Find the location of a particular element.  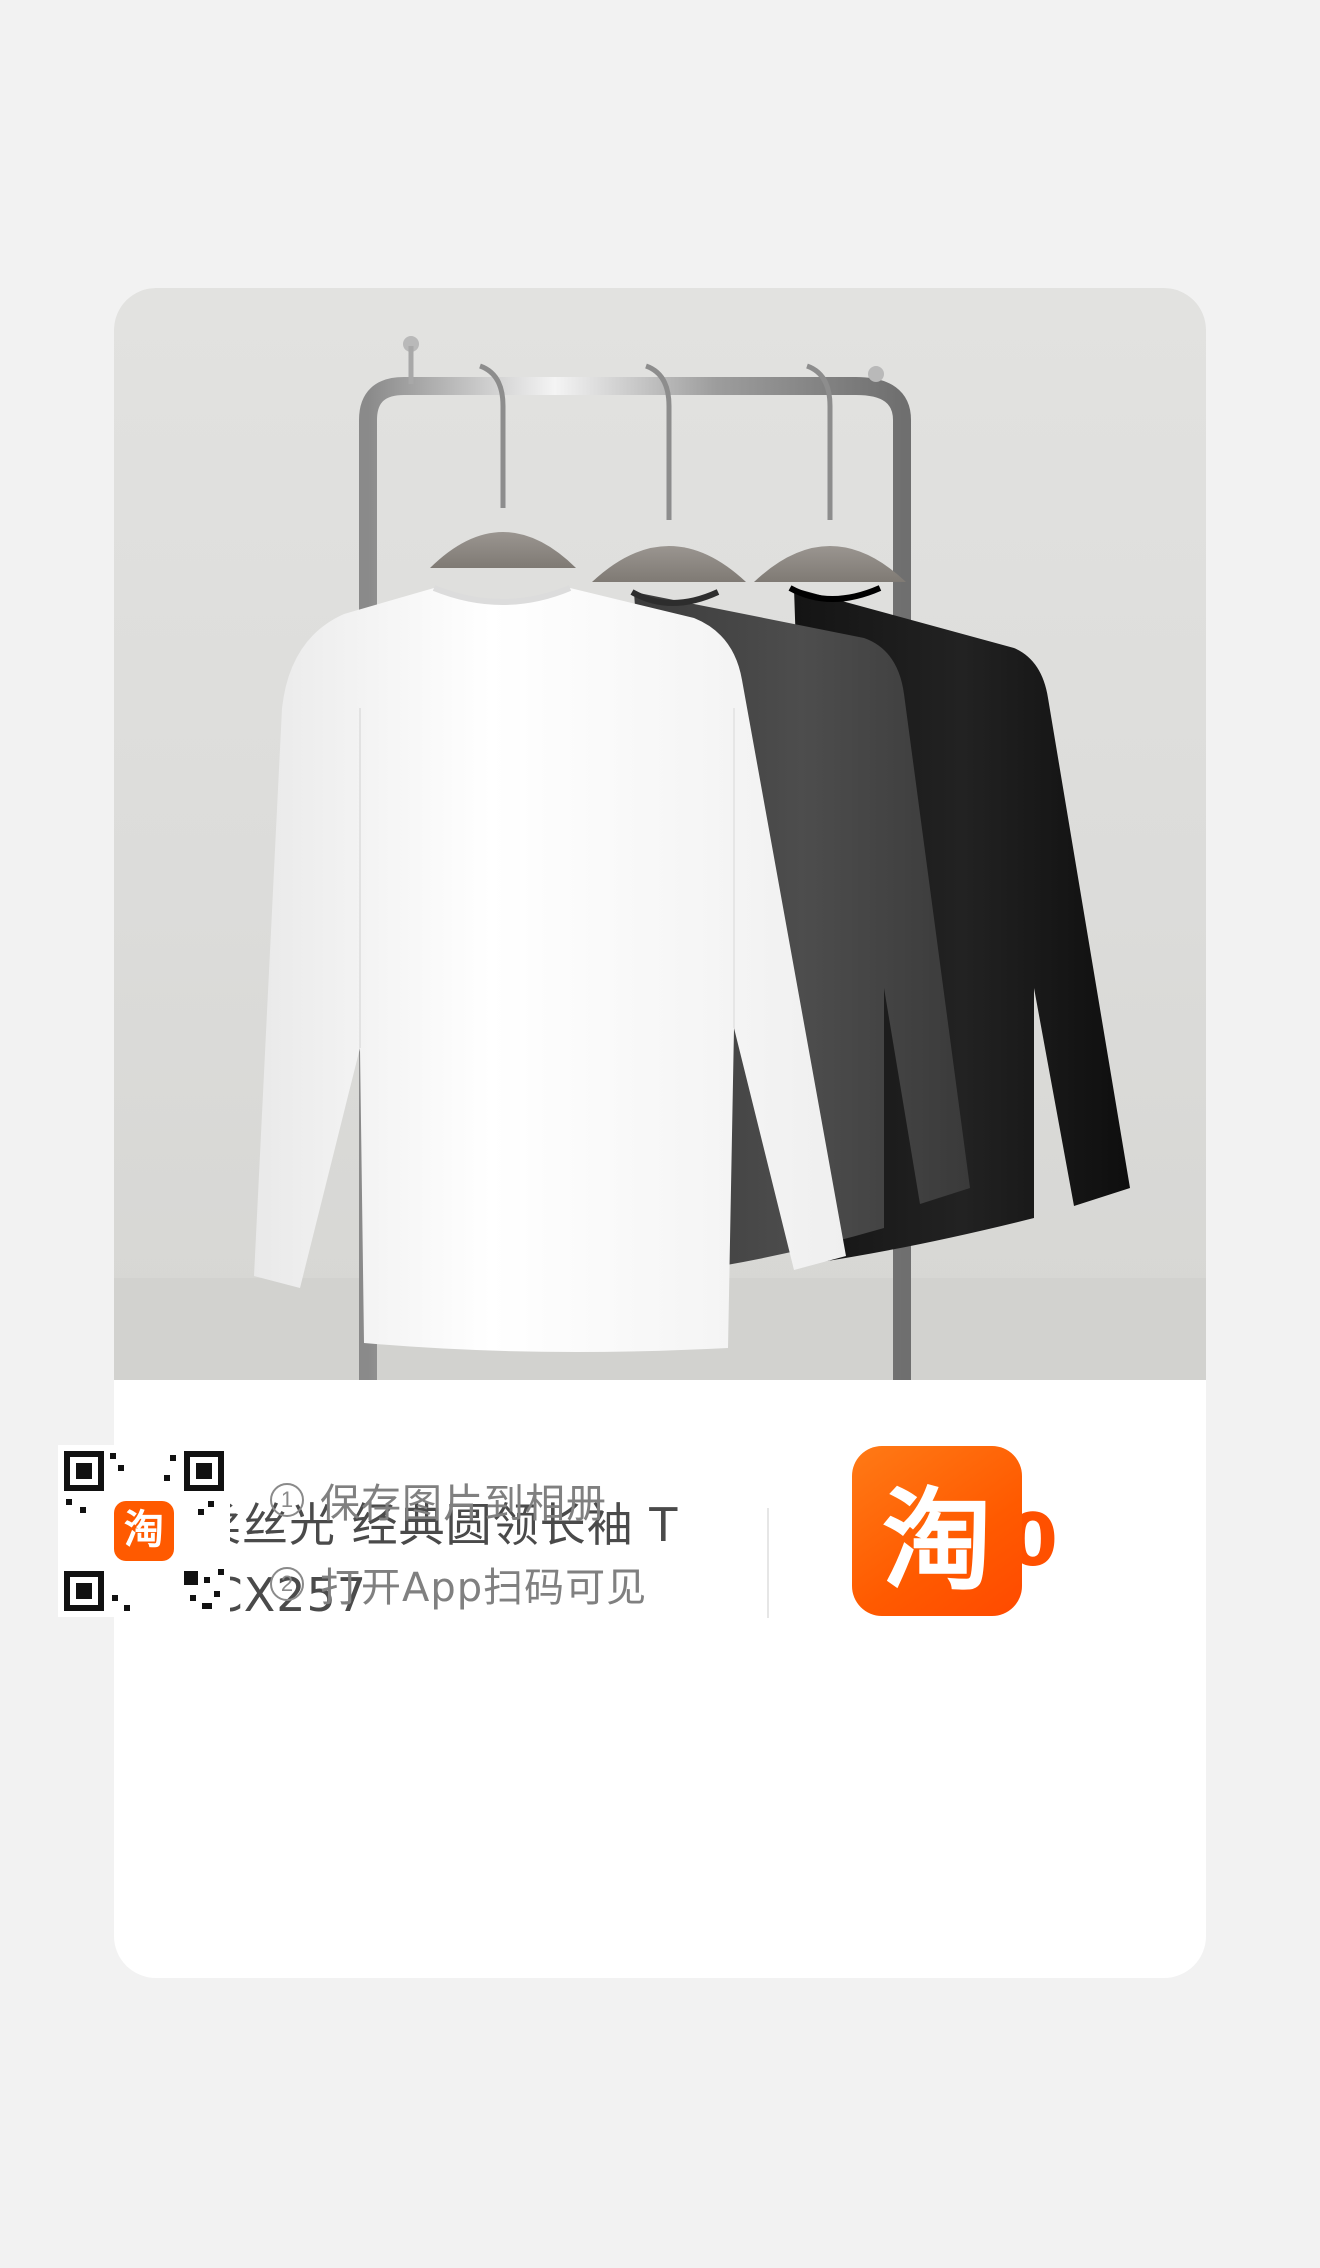

taobao-app-icon: 淘 is located at coordinates (937, 1531).